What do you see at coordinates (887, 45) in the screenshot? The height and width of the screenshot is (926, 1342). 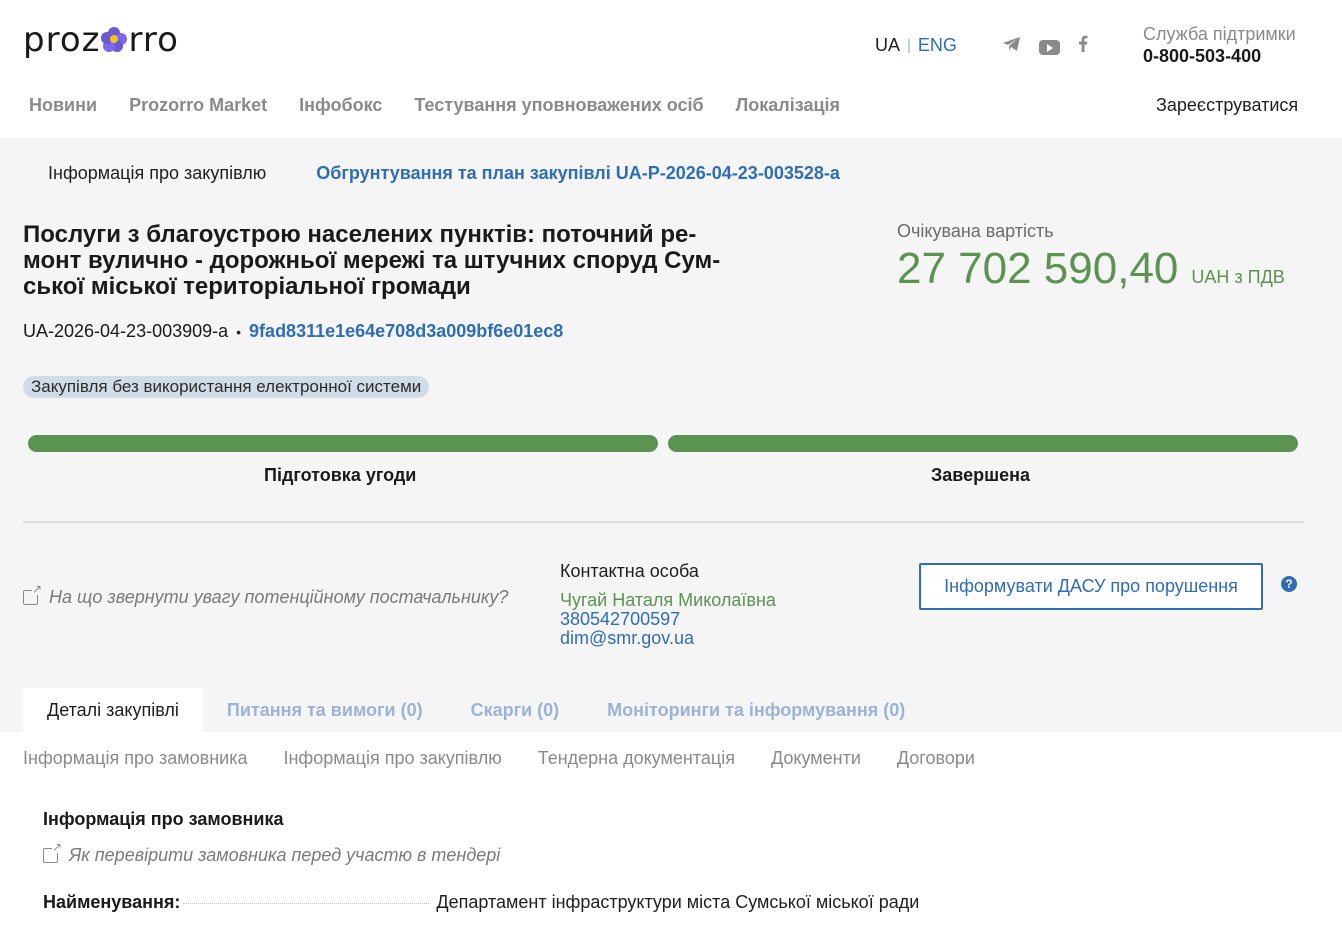 I see `lang-ua: UA` at bounding box center [887, 45].